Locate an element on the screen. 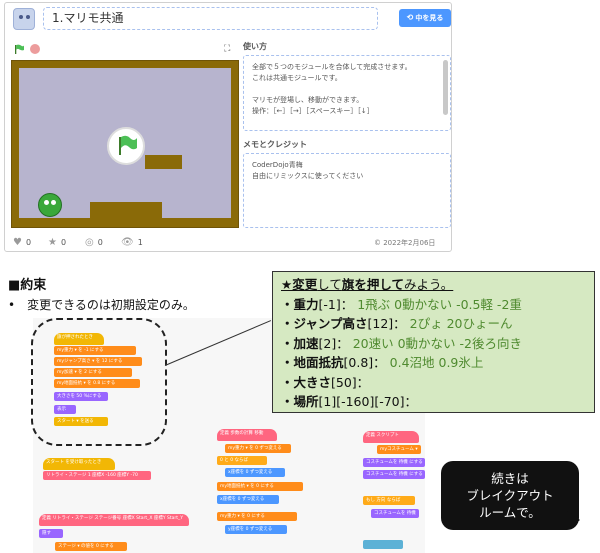 This screenshot has height=553, width=600. param-gravity: ・重力[-1]： 1飛ぶ 0動かない -0.5軽 -2重 is located at coordinates (433, 305).